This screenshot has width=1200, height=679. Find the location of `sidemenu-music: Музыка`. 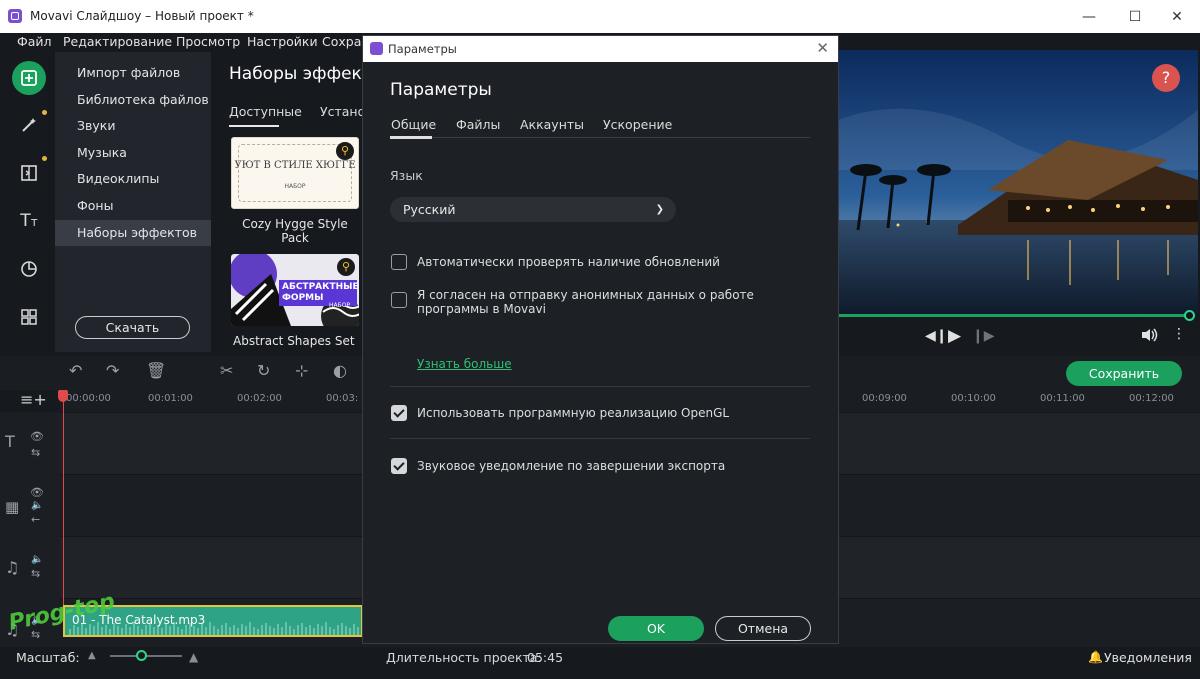

sidemenu-music: Музыка is located at coordinates (133, 153).